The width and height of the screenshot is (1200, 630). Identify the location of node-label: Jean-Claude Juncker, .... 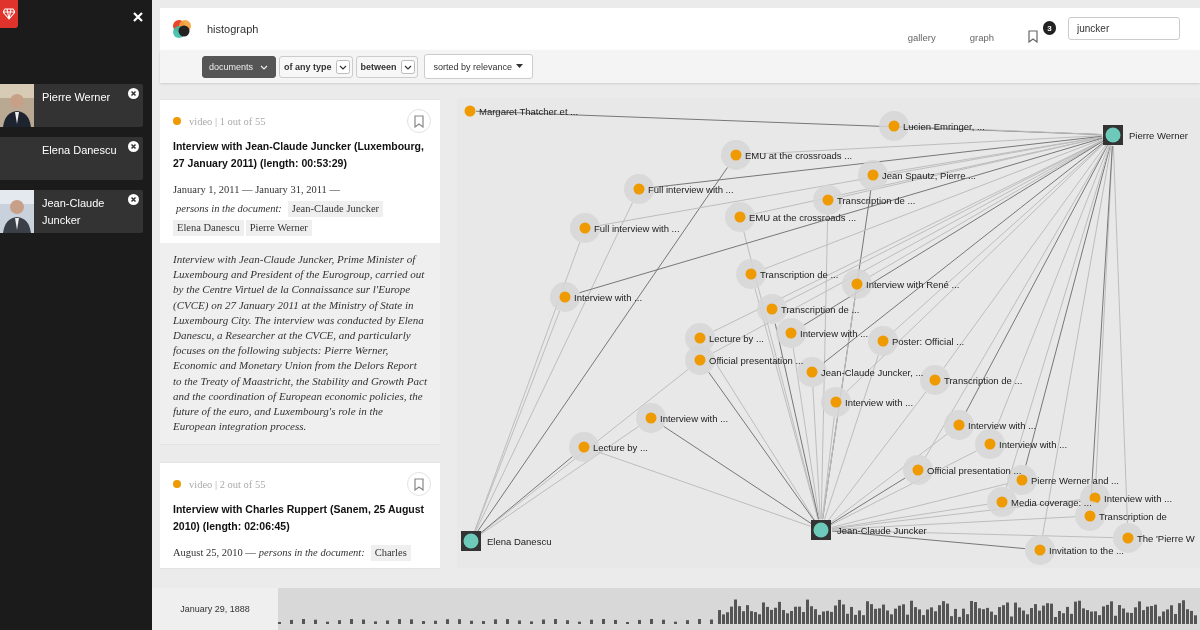
(872, 372).